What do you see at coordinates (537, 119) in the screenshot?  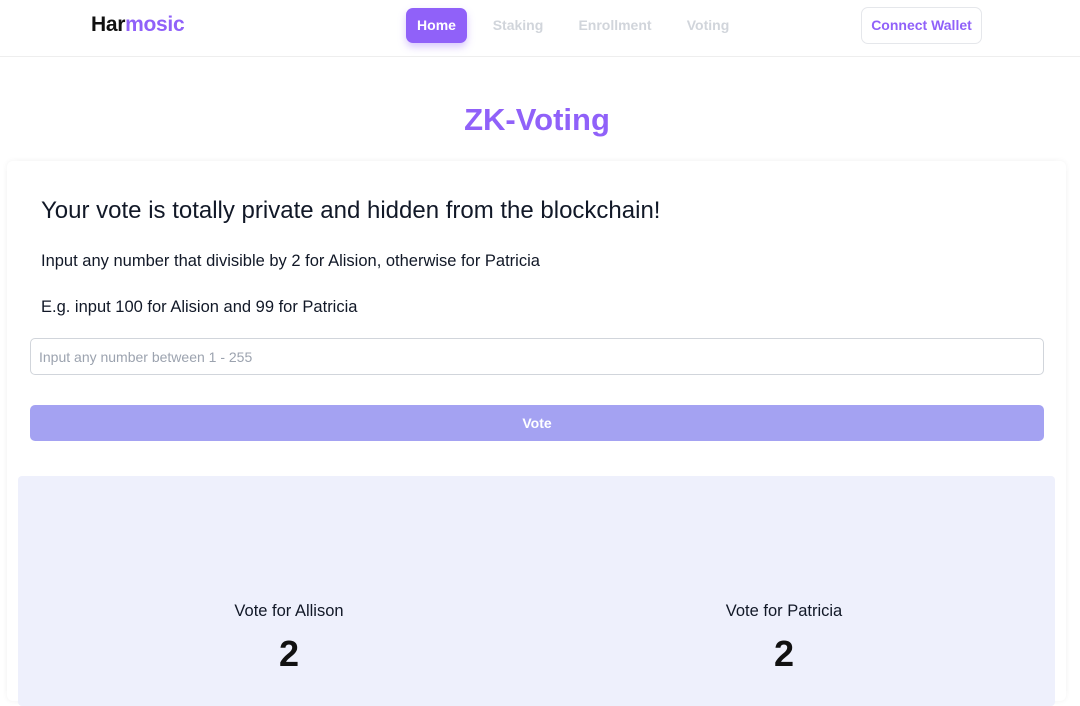 I see `page-title: ZK-Voting` at bounding box center [537, 119].